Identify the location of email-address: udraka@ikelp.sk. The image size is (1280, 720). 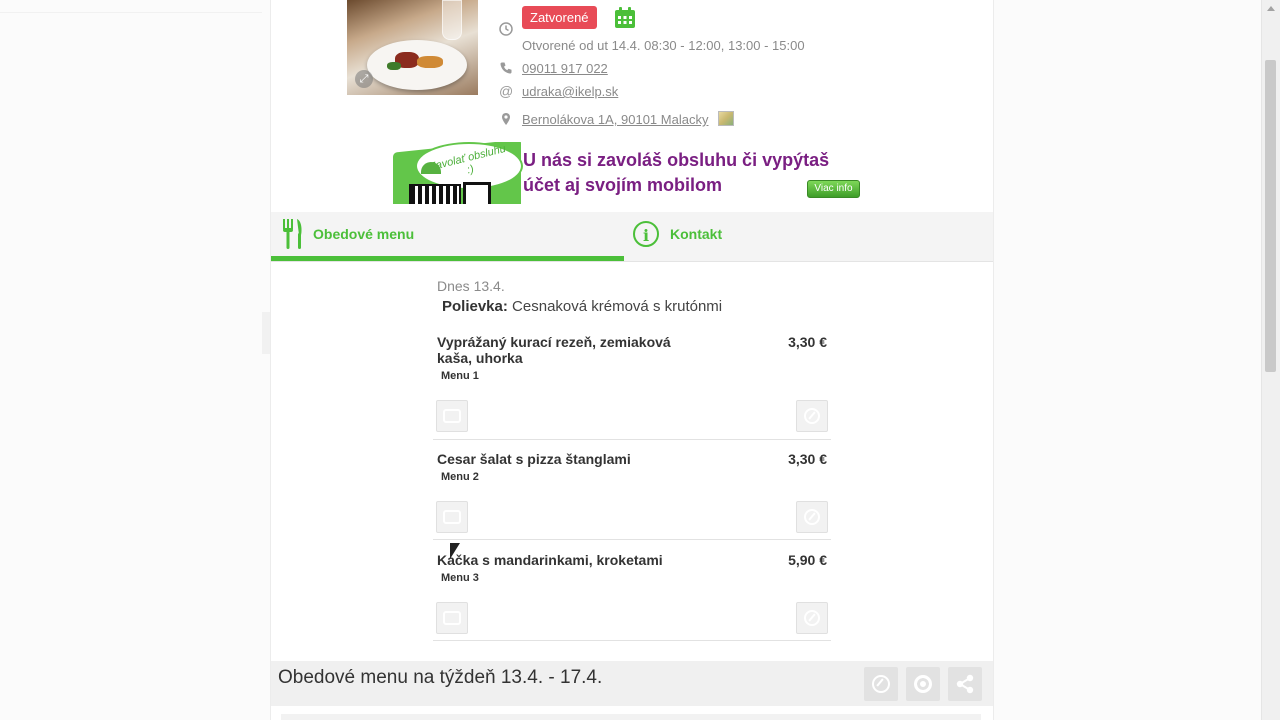
(570, 91).